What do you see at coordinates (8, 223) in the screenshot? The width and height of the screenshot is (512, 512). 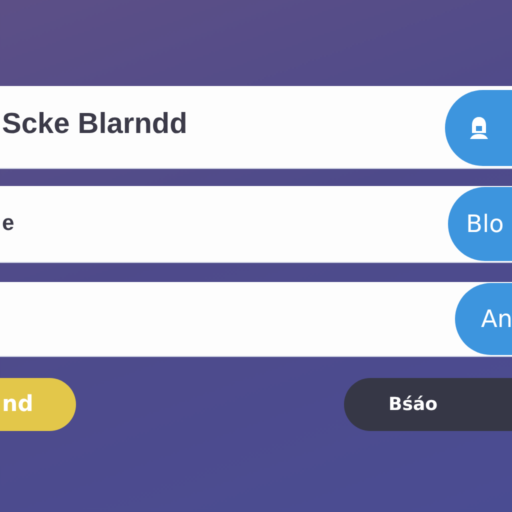 I see `field-value: e` at bounding box center [8, 223].